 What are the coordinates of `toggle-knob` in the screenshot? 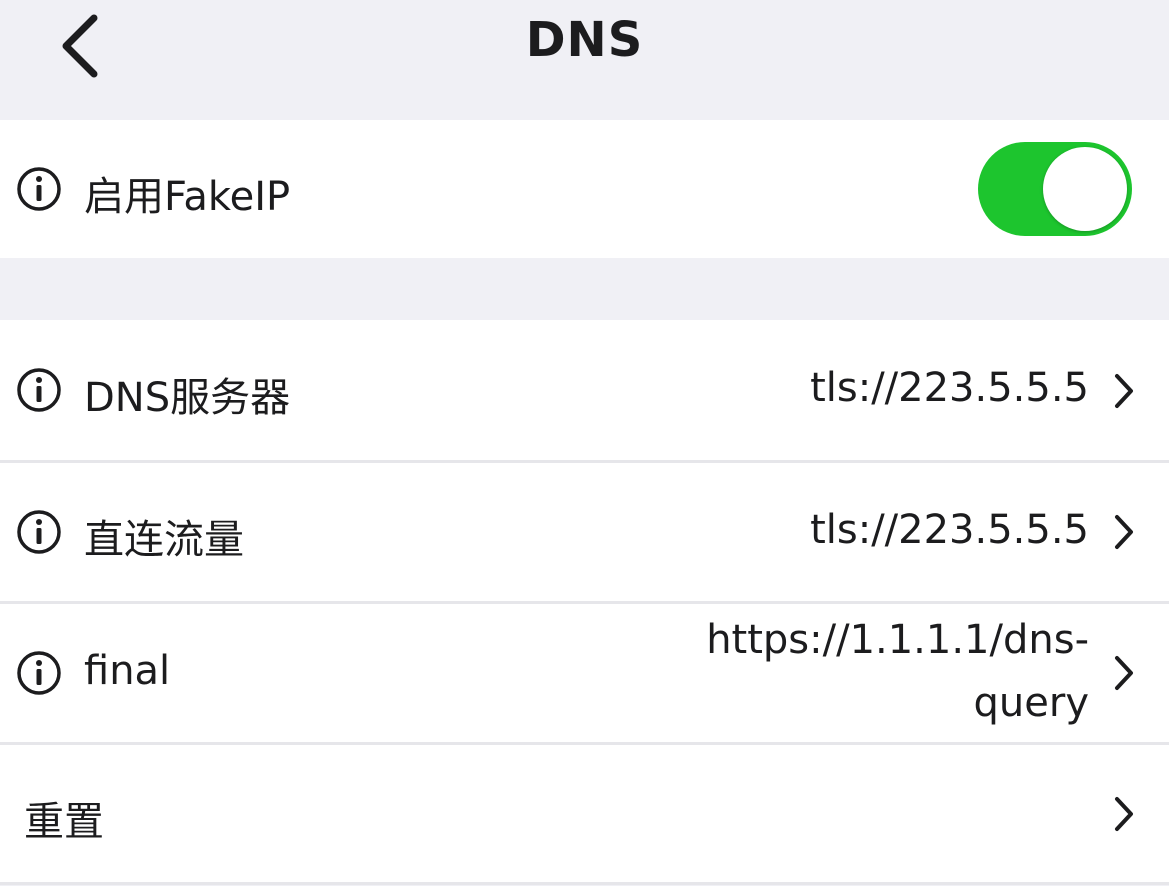 It's located at (1085, 189).